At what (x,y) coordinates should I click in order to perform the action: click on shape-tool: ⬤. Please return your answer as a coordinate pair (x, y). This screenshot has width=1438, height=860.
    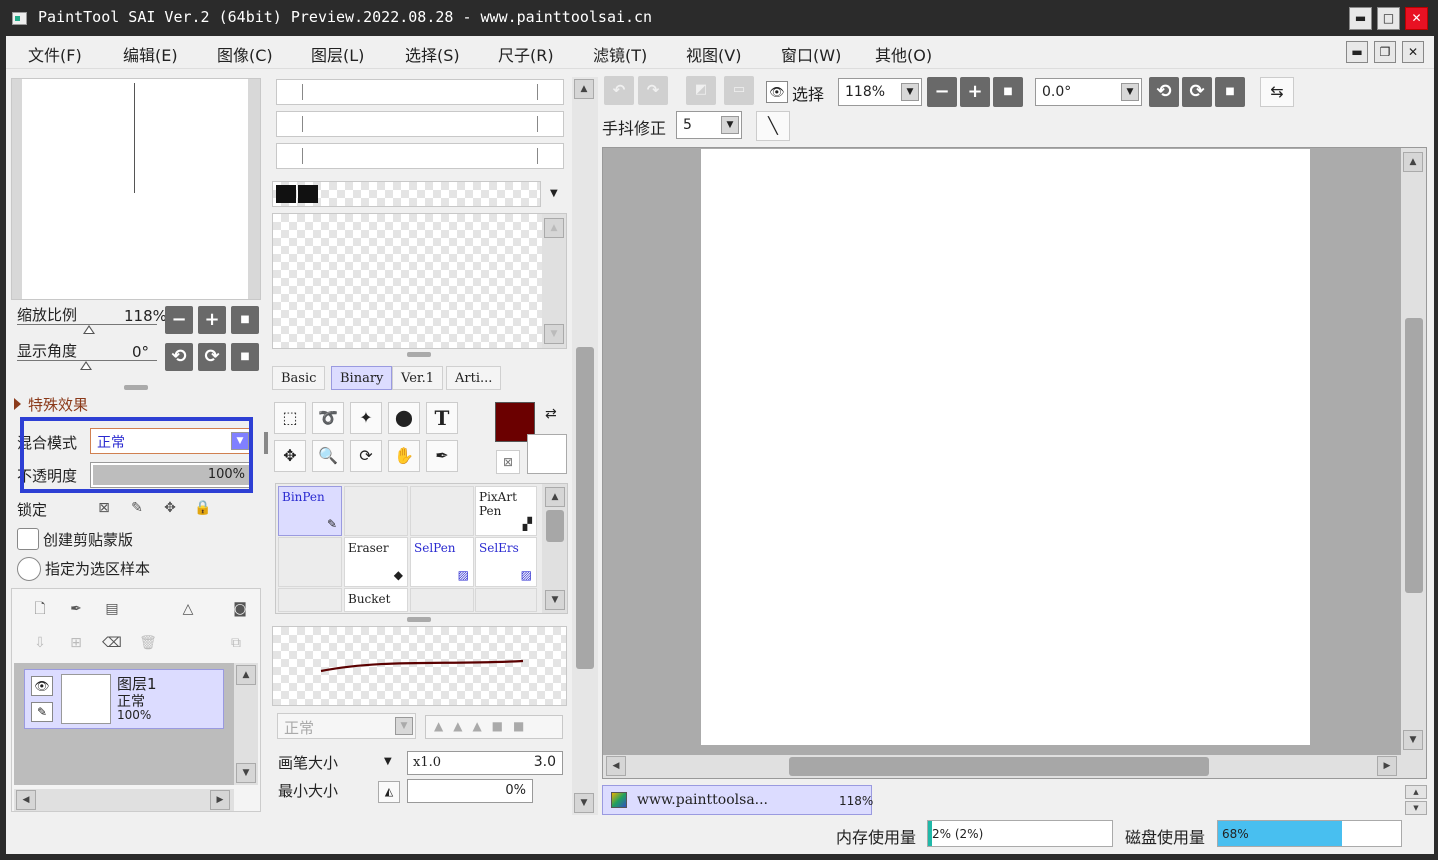
    Looking at the image, I should click on (404, 418).